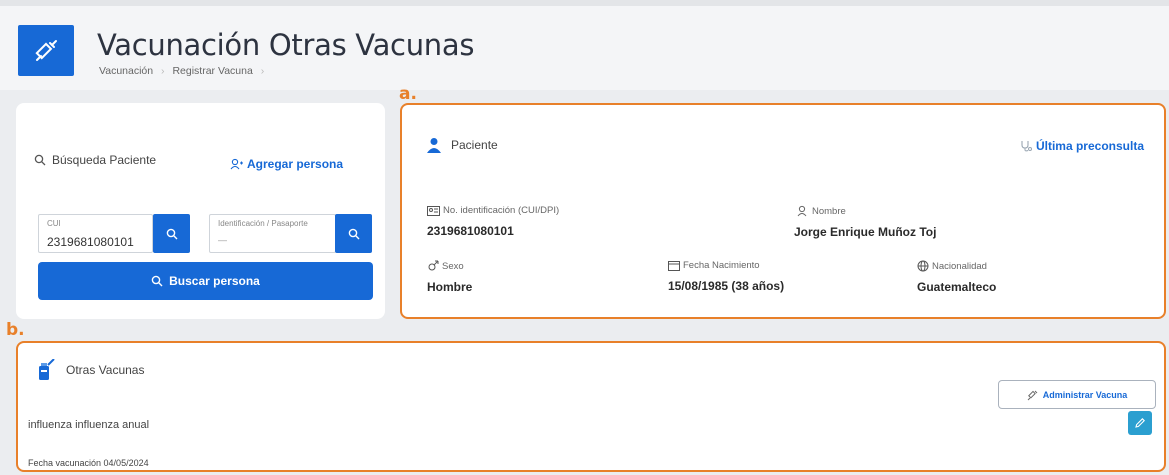  I want to click on passport-field-value: —, so click(222, 240).